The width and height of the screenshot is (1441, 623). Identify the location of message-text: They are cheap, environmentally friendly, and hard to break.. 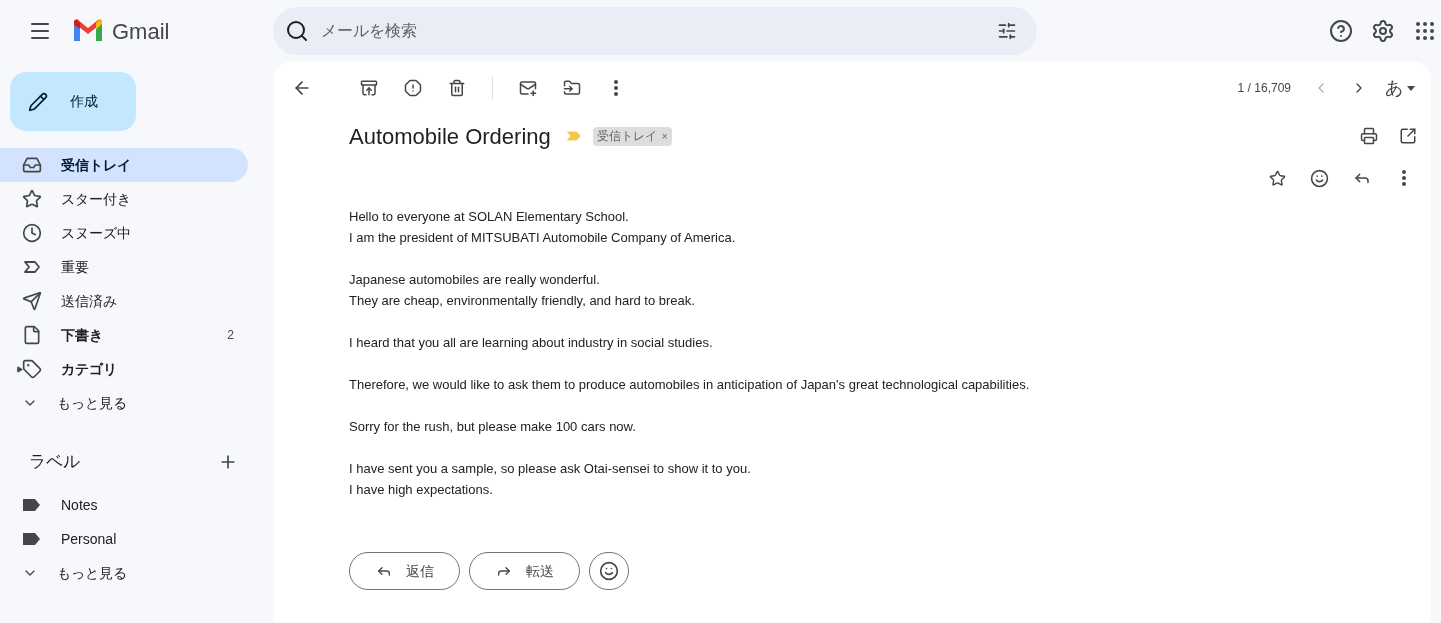
(522, 301).